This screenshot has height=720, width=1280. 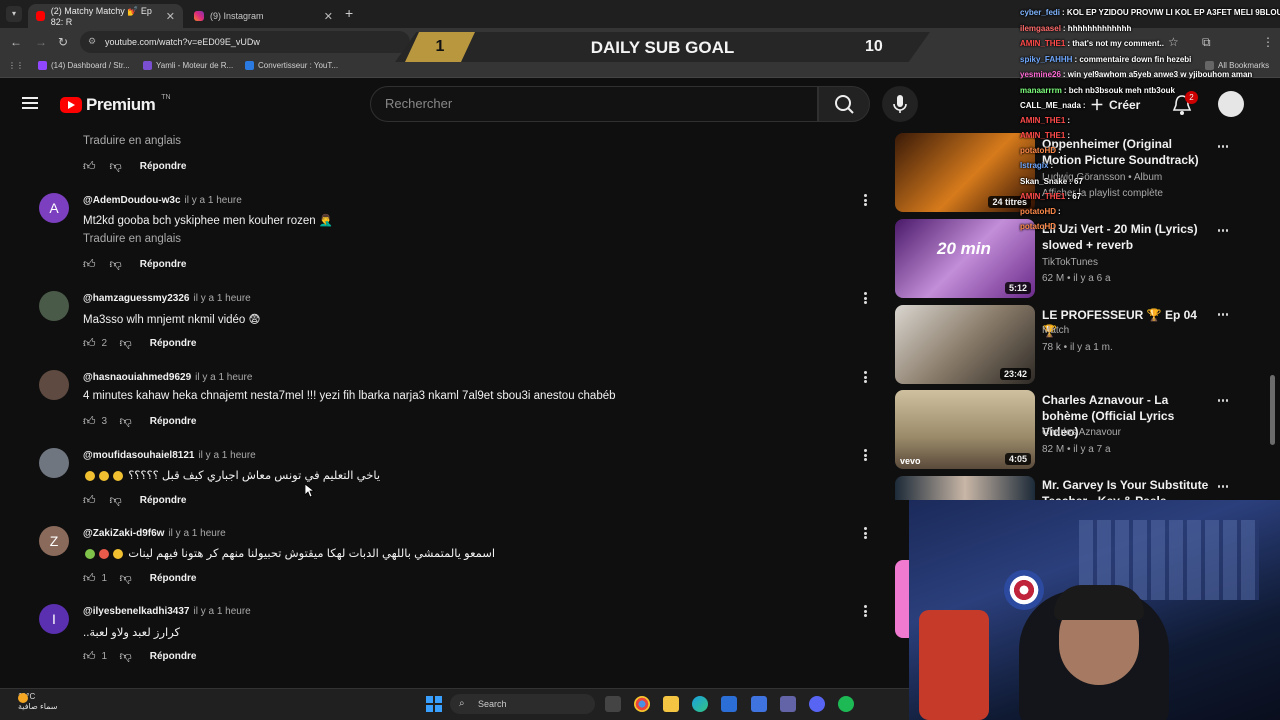 What do you see at coordinates (63, 42) in the screenshot?
I see `reload-icon: ↻` at bounding box center [63, 42].